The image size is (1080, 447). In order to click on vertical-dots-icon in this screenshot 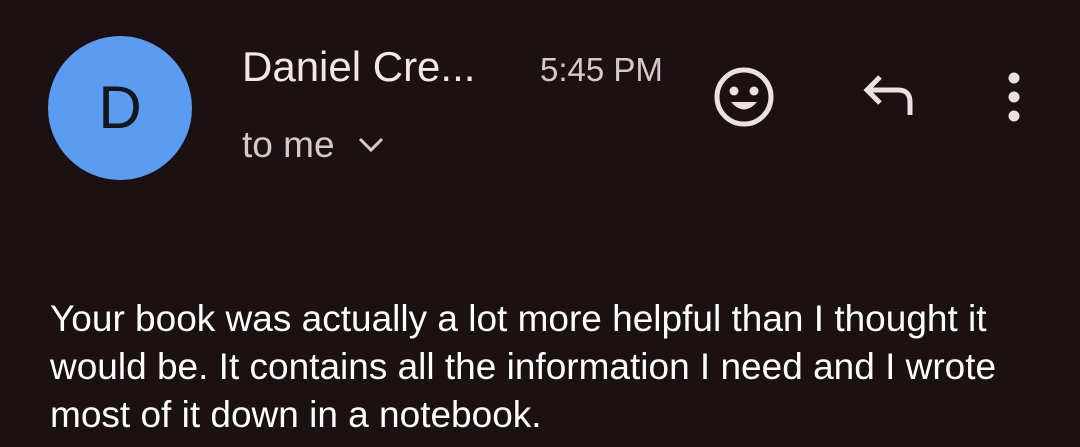, I will do `click(1014, 99)`.